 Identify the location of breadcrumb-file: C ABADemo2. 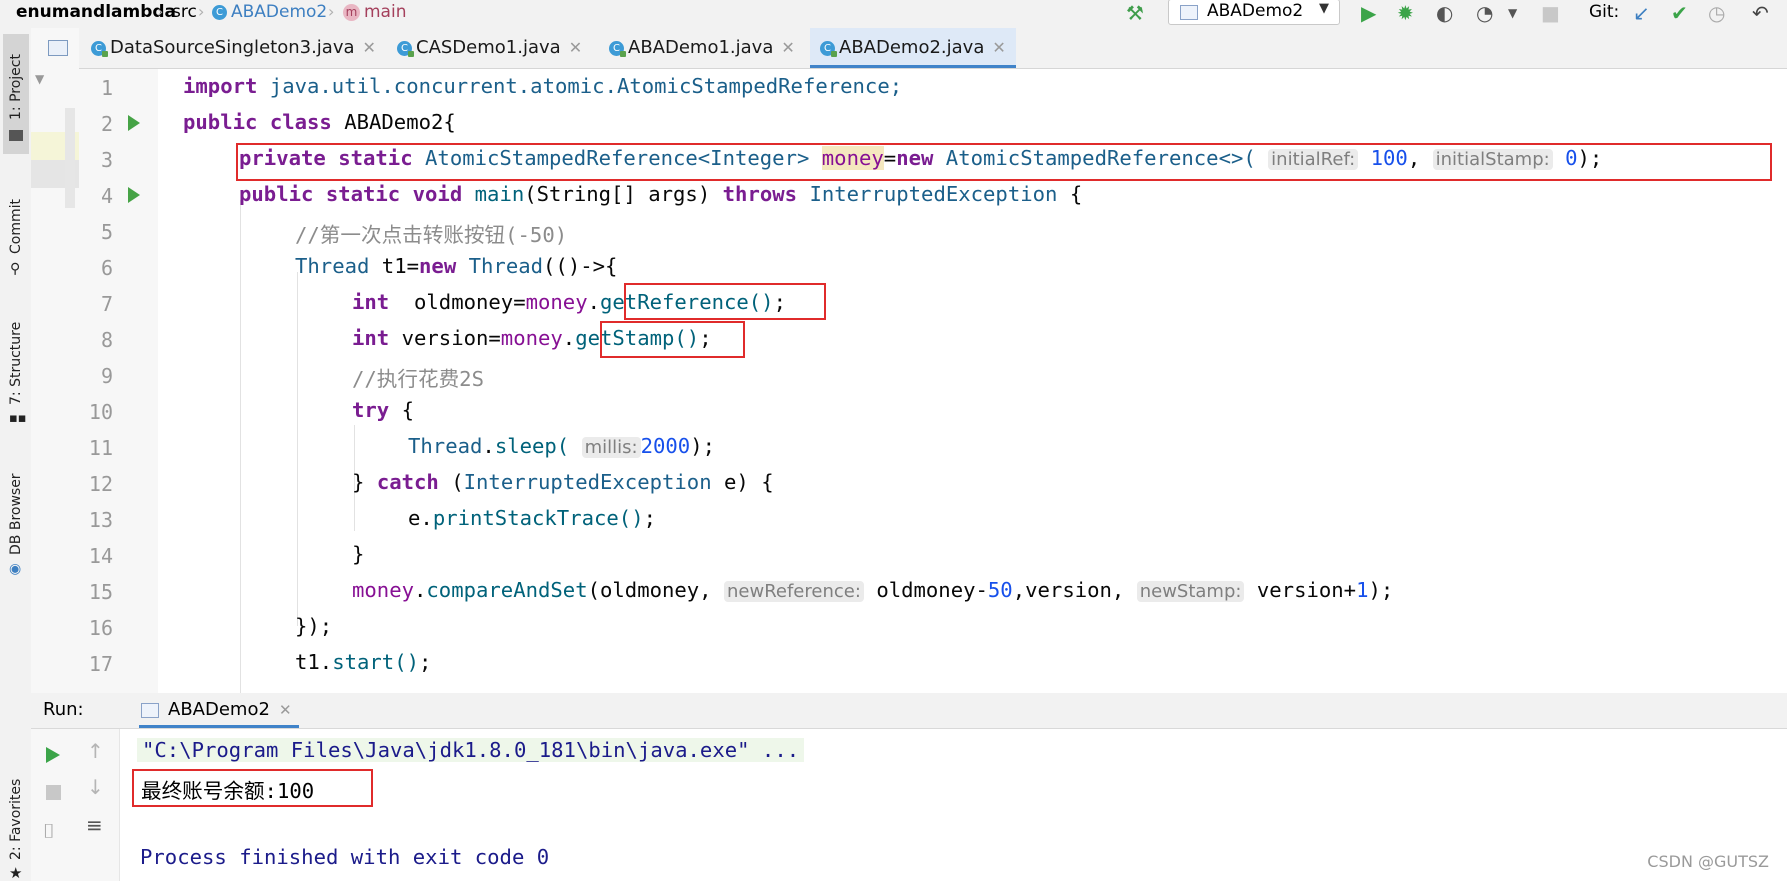
(269, 12).